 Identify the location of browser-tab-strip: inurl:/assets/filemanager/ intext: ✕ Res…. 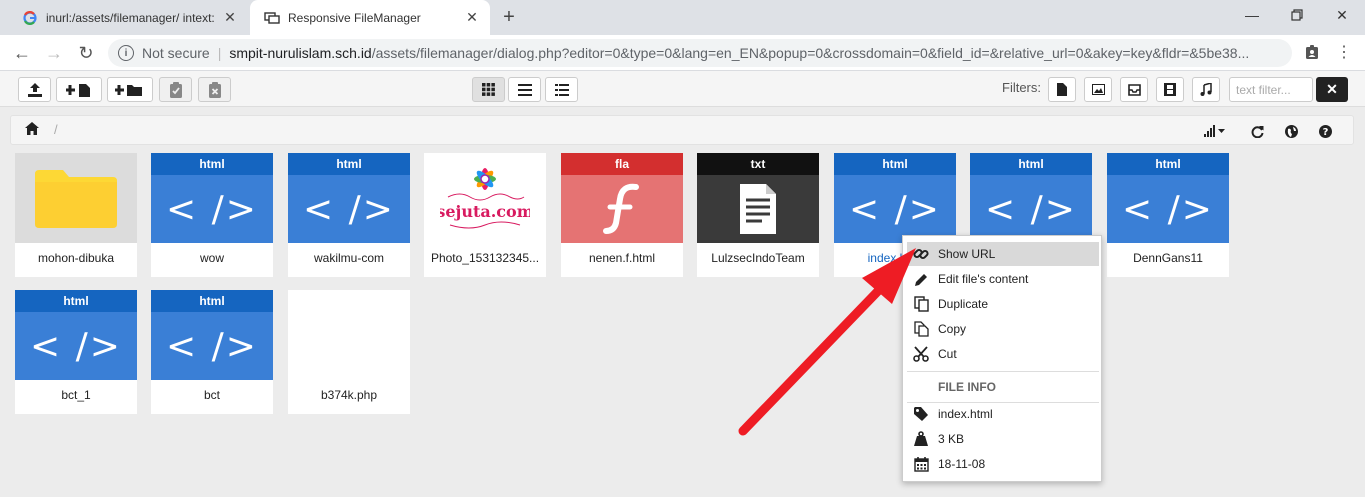
(682, 17).